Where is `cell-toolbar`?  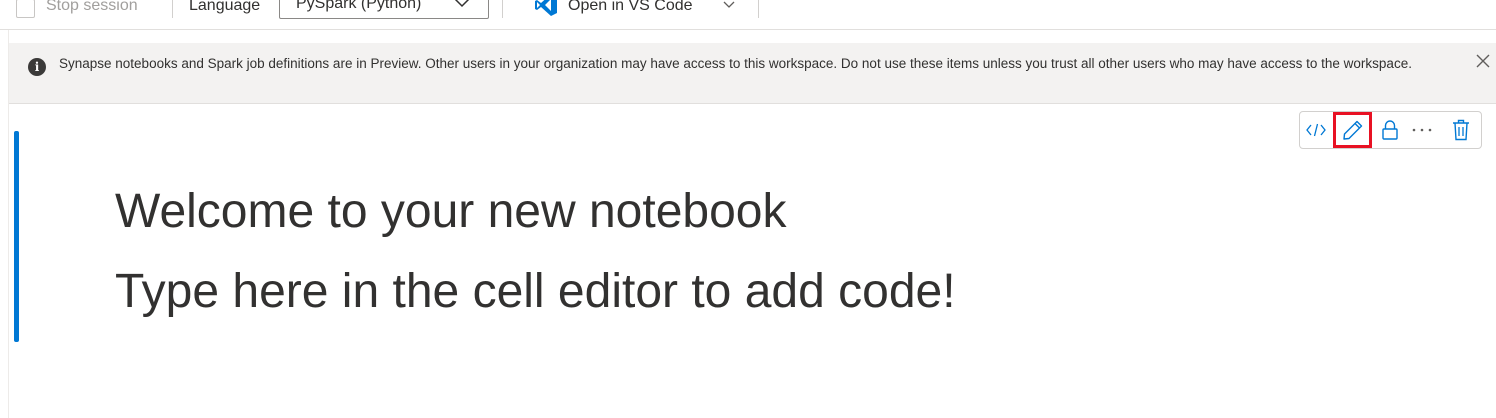 cell-toolbar is located at coordinates (1390, 130).